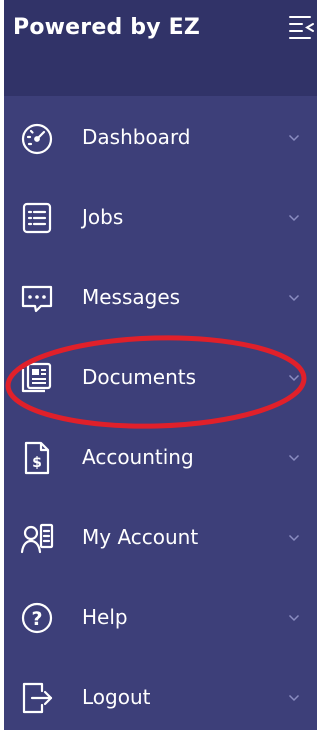 This screenshot has width=320, height=730. What do you see at coordinates (37, 698) in the screenshot?
I see `logout-icon` at bounding box center [37, 698].